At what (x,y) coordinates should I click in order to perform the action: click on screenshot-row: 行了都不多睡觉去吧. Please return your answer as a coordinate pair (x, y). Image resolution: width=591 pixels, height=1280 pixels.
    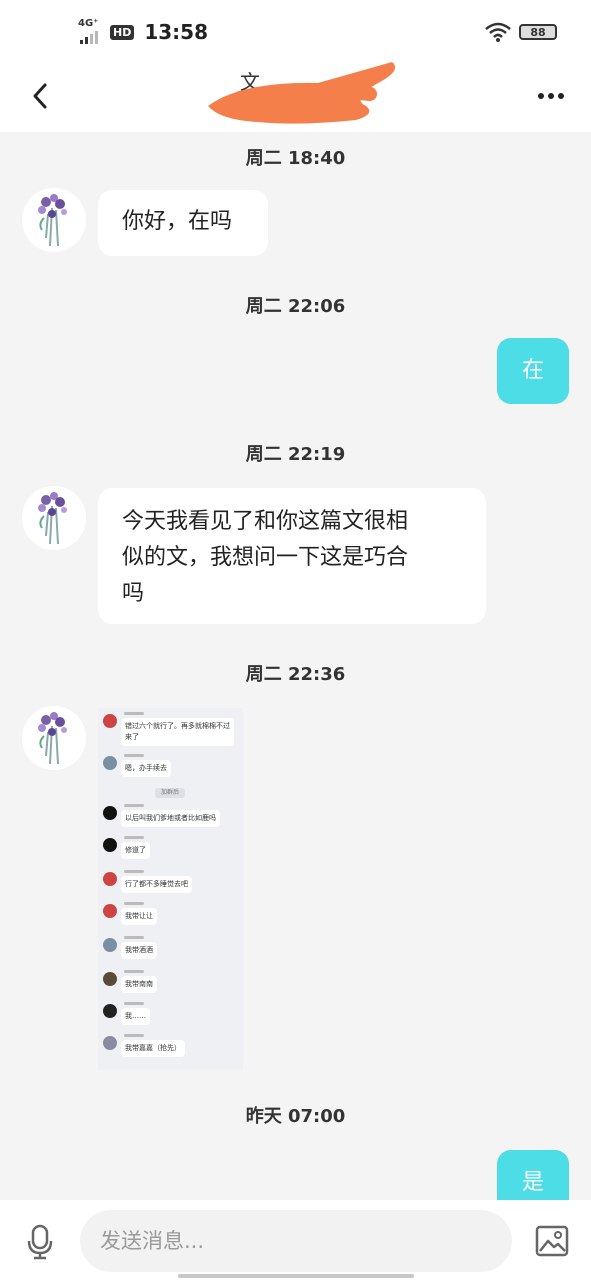
    Looking at the image, I should click on (170, 885).